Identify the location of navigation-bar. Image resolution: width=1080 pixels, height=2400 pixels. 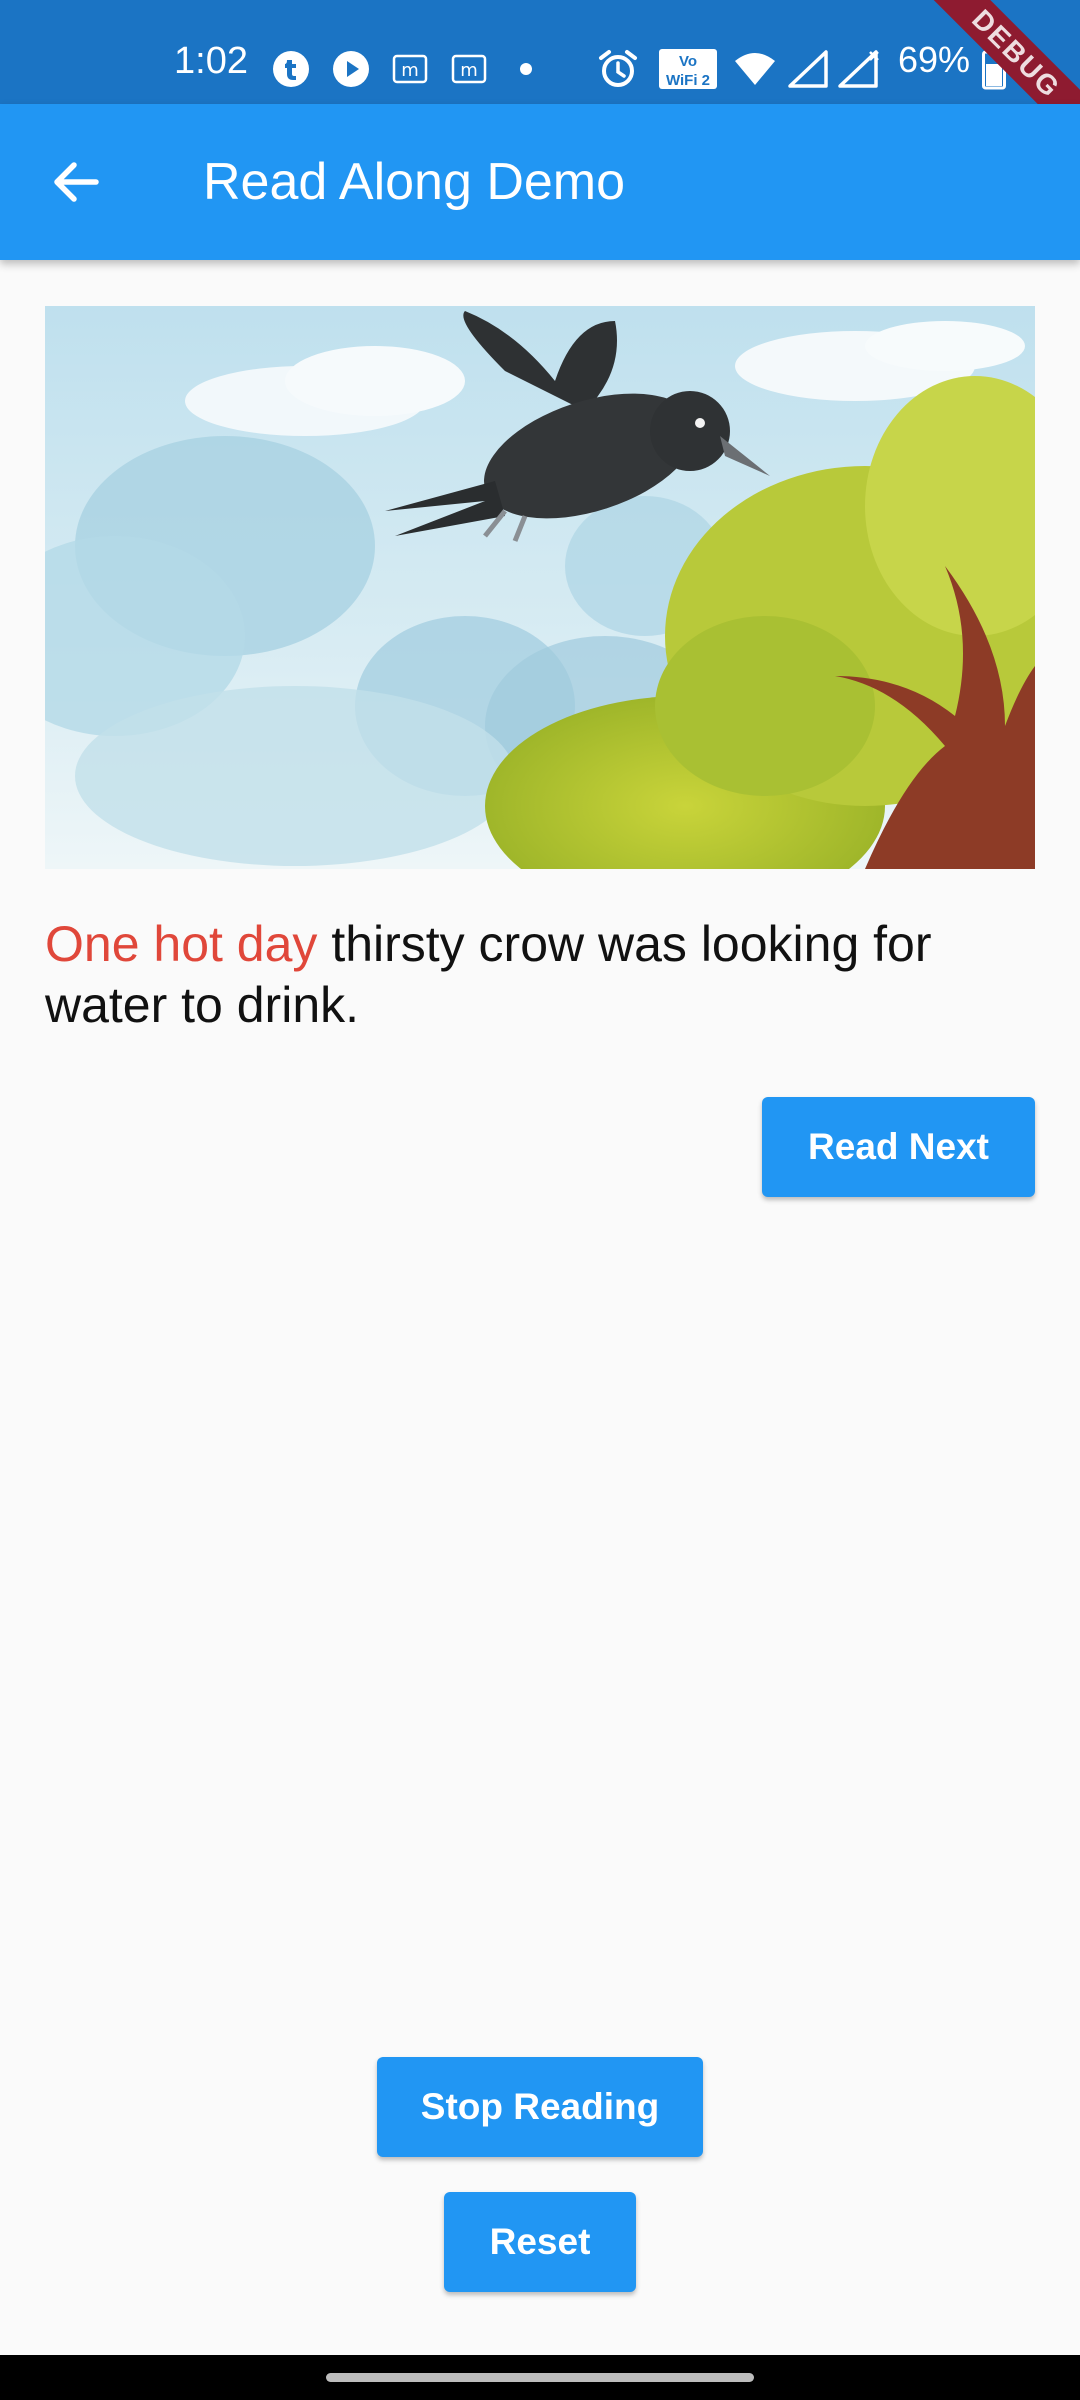
(540, 2377).